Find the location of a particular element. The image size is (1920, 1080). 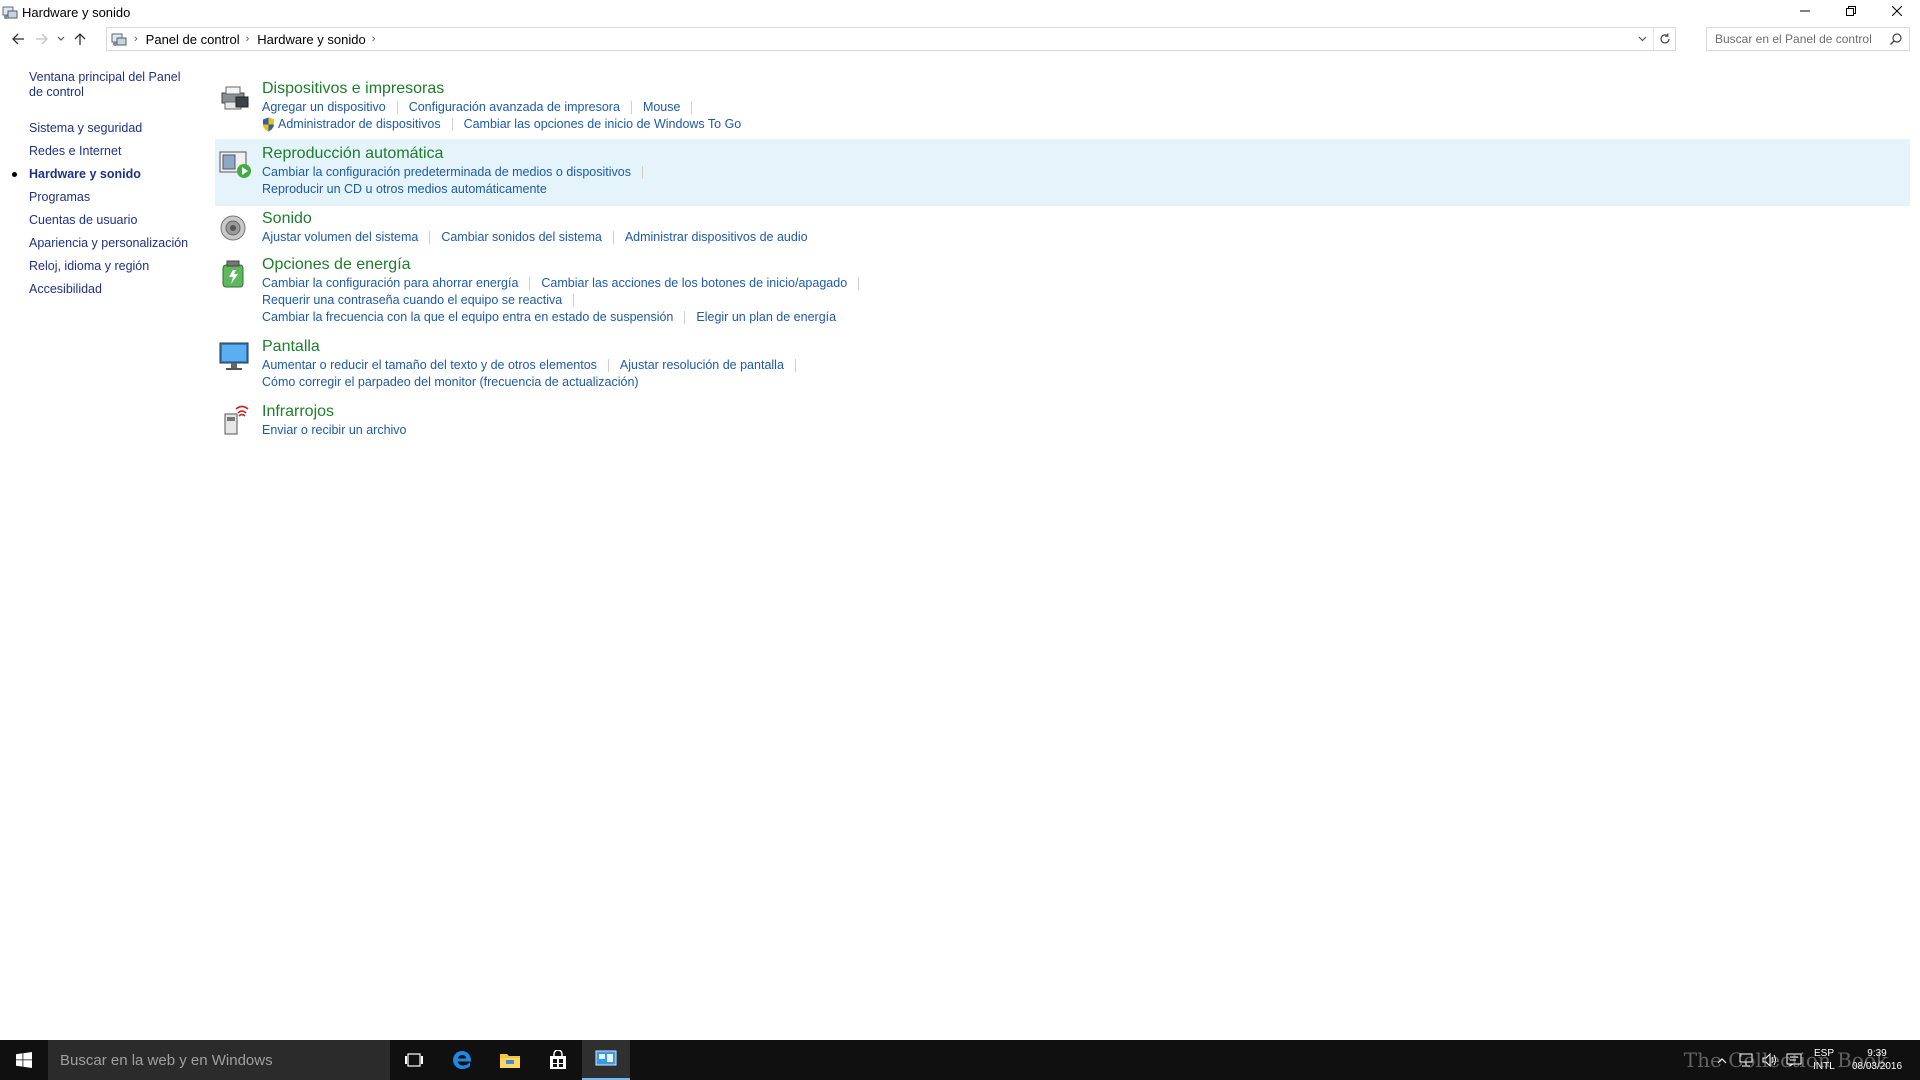

store-button is located at coordinates (558, 1060).